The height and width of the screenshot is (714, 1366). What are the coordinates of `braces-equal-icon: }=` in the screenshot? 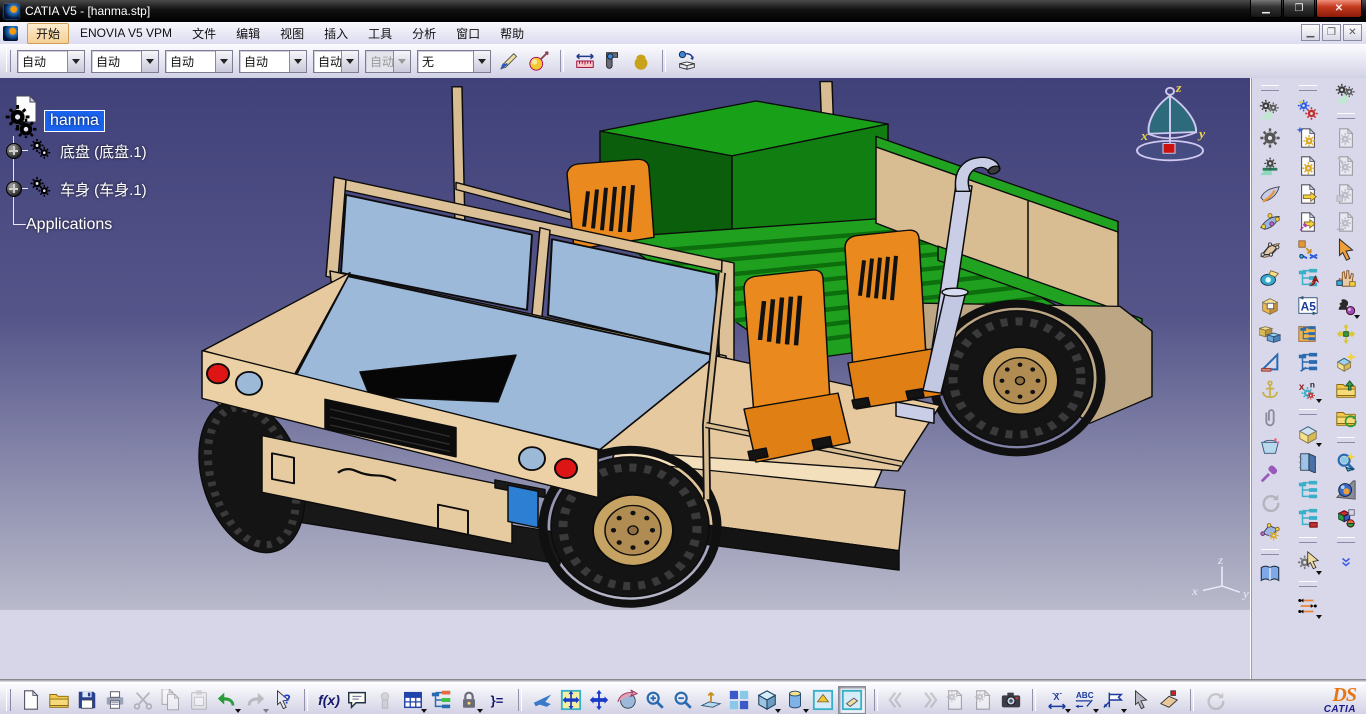 It's located at (497, 700).